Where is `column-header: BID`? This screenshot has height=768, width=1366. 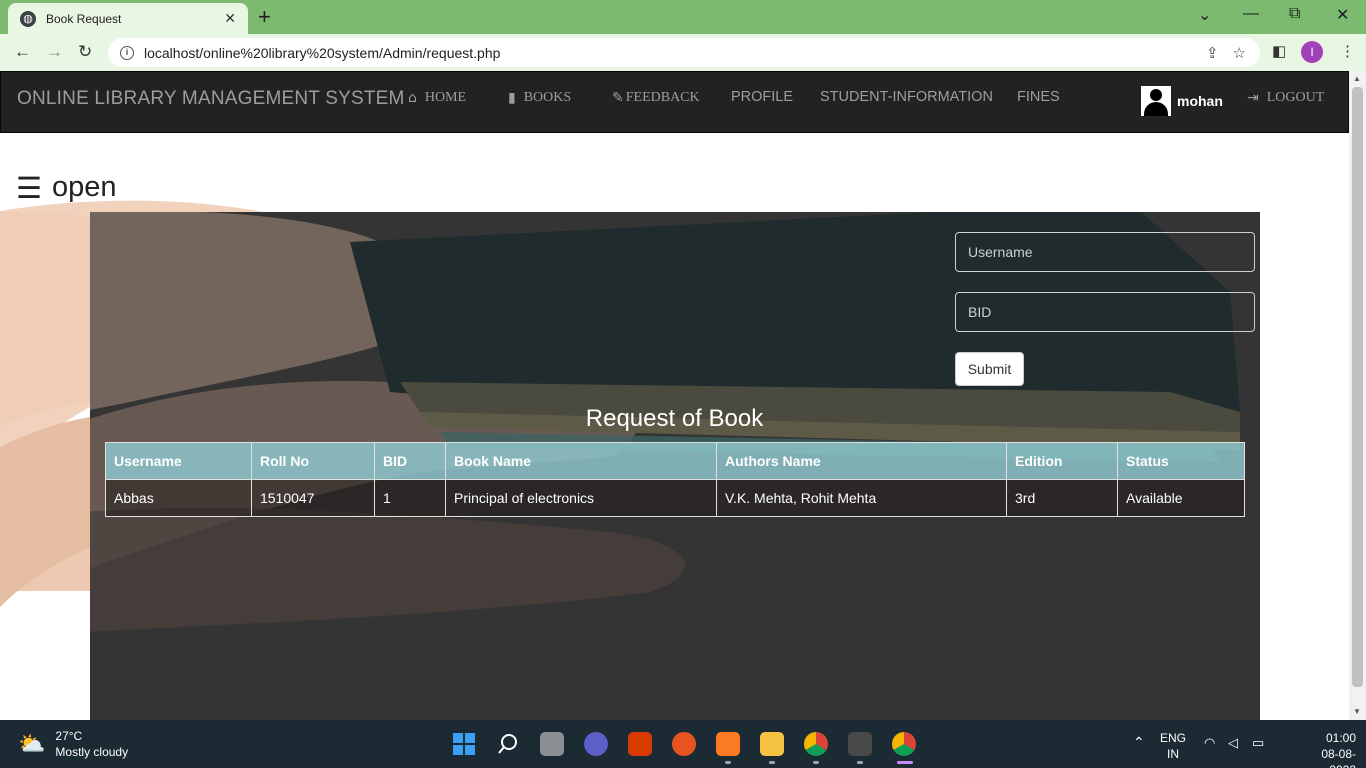
column-header: BID is located at coordinates (410, 461).